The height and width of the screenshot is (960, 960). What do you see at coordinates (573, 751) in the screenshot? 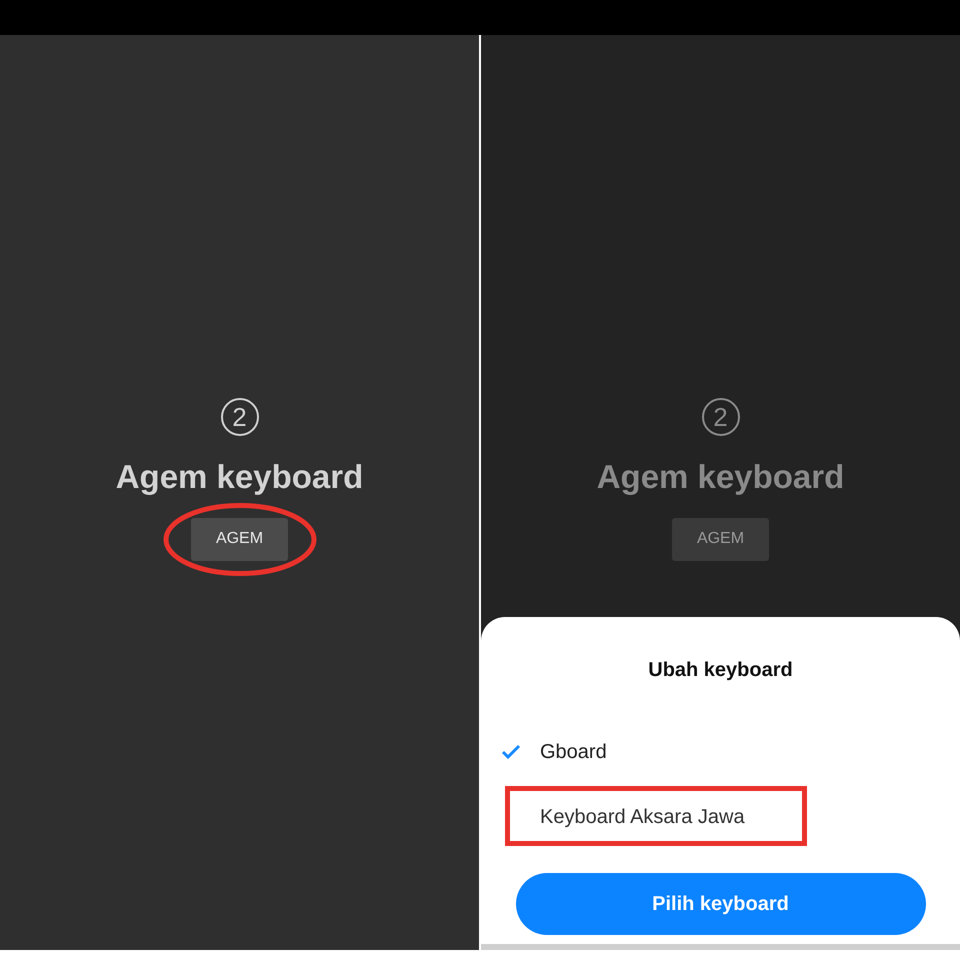
I see `keyboard-option: Gboard` at bounding box center [573, 751].